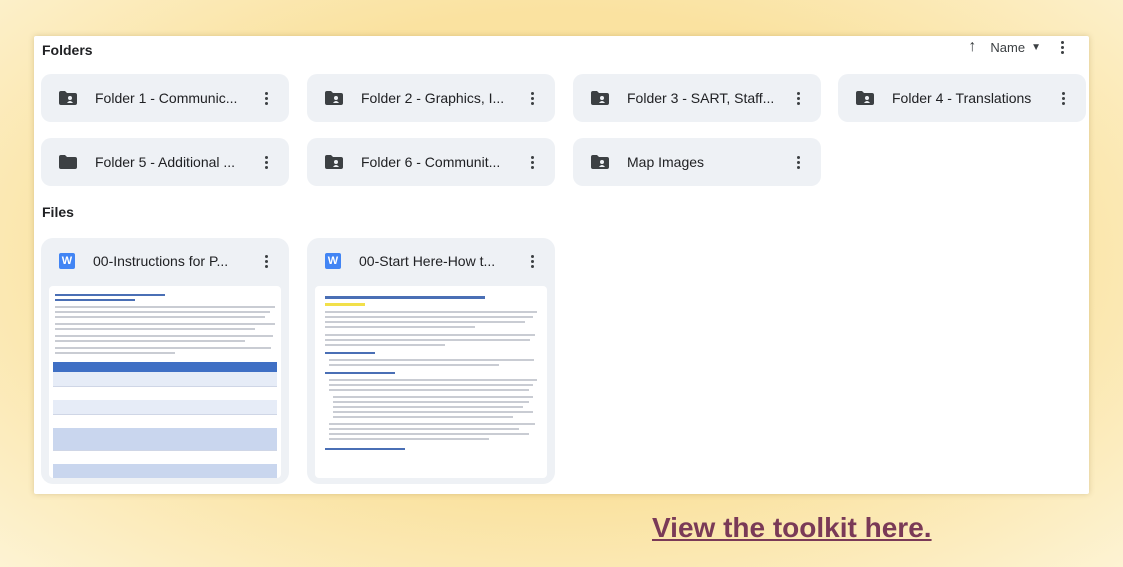 This screenshot has width=1123, height=567. What do you see at coordinates (1008, 47) in the screenshot?
I see `sort-name-label: Name` at bounding box center [1008, 47].